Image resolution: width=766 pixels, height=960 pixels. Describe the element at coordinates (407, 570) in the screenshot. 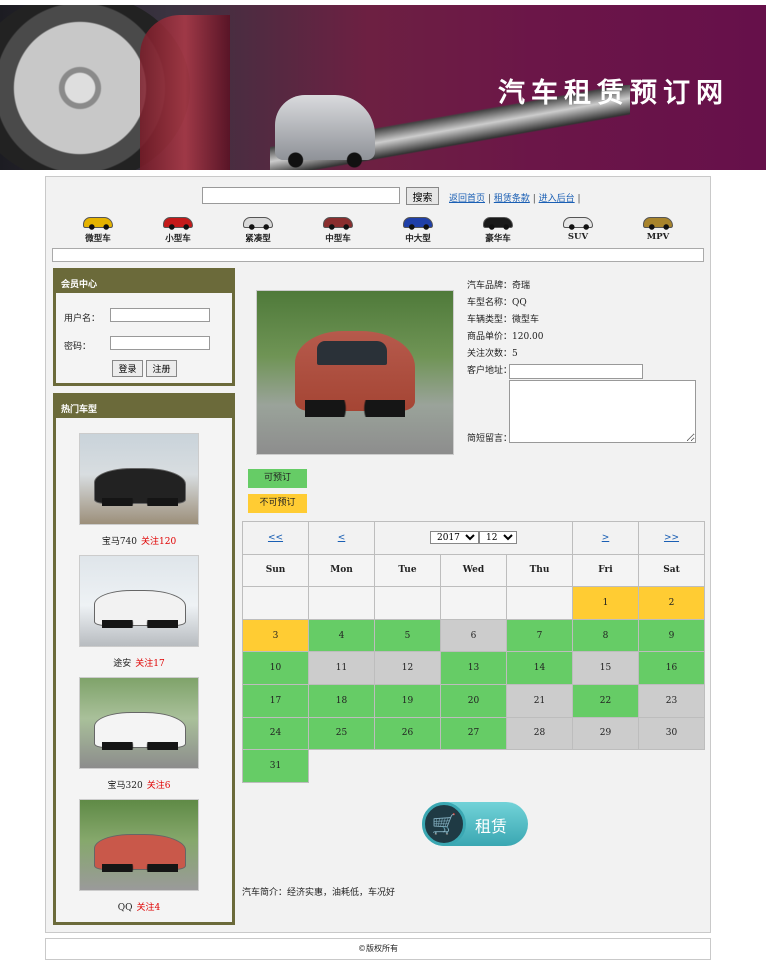

I see `weekday-header: Tue` at that location.